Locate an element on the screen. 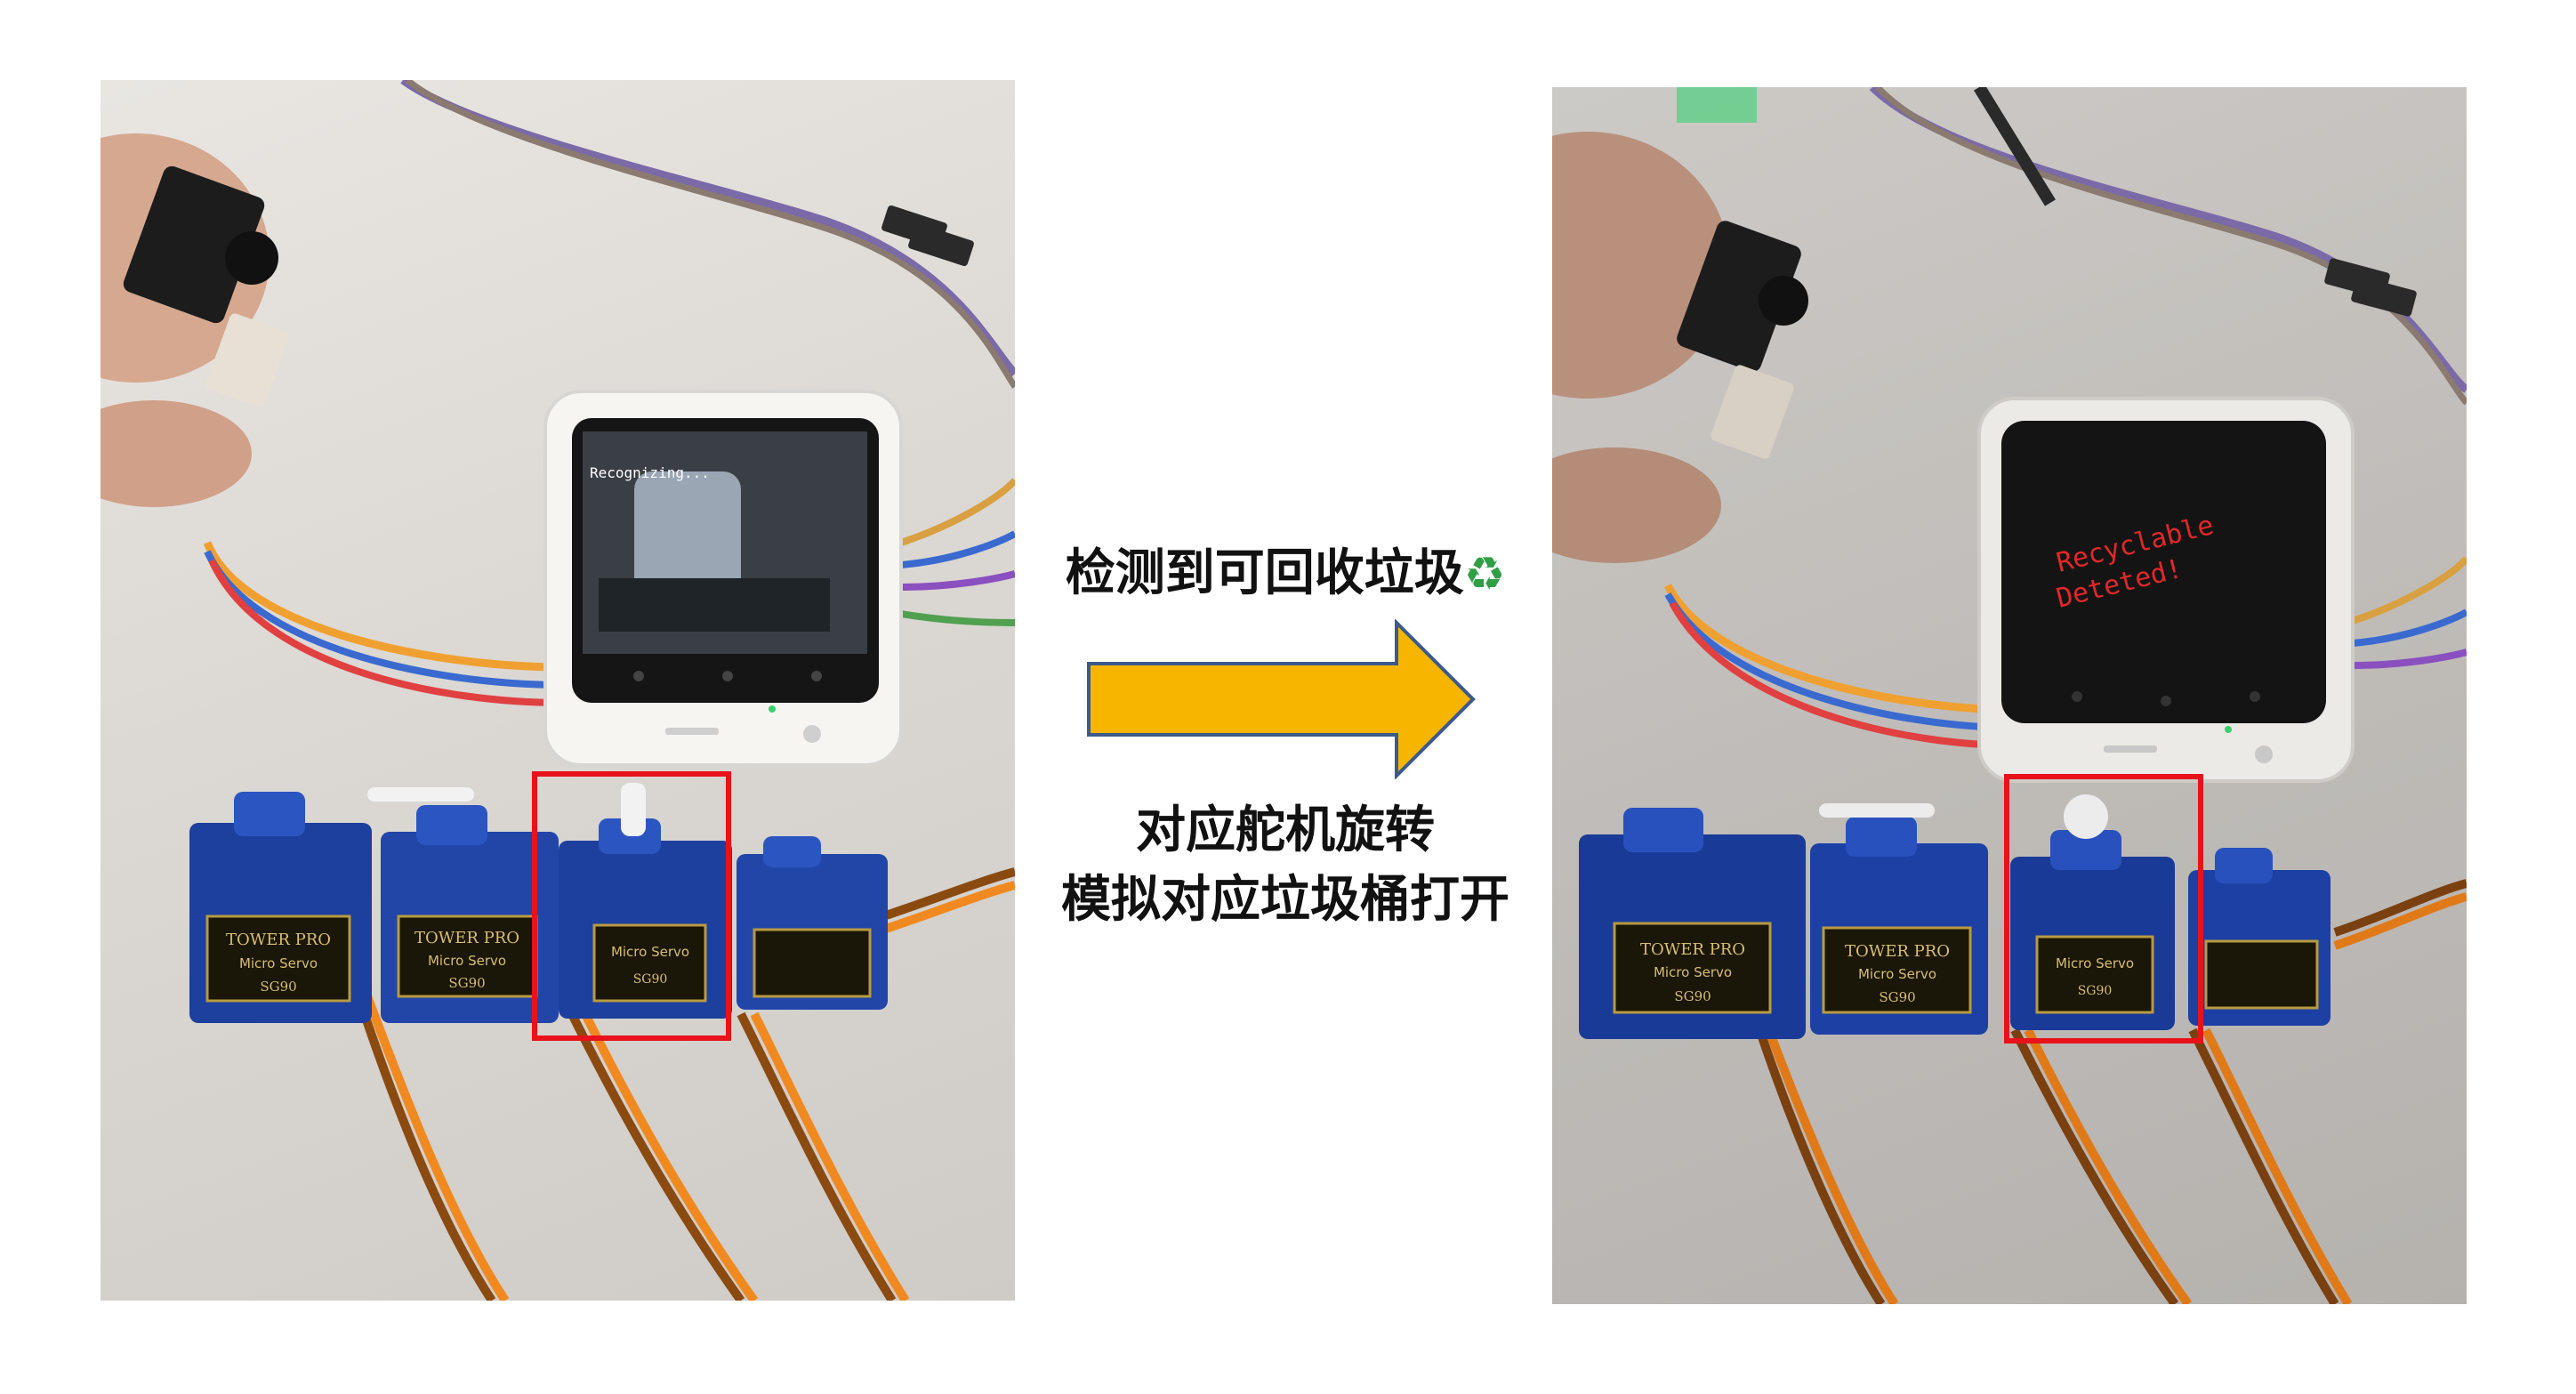 This screenshot has width=2576, height=1394. right-arrow-icon is located at coordinates (1281, 699).